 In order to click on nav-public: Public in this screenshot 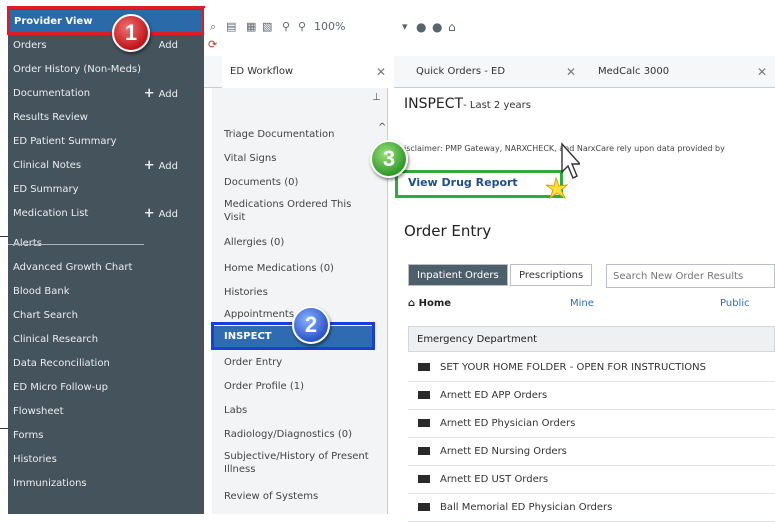, I will do `click(735, 303)`.